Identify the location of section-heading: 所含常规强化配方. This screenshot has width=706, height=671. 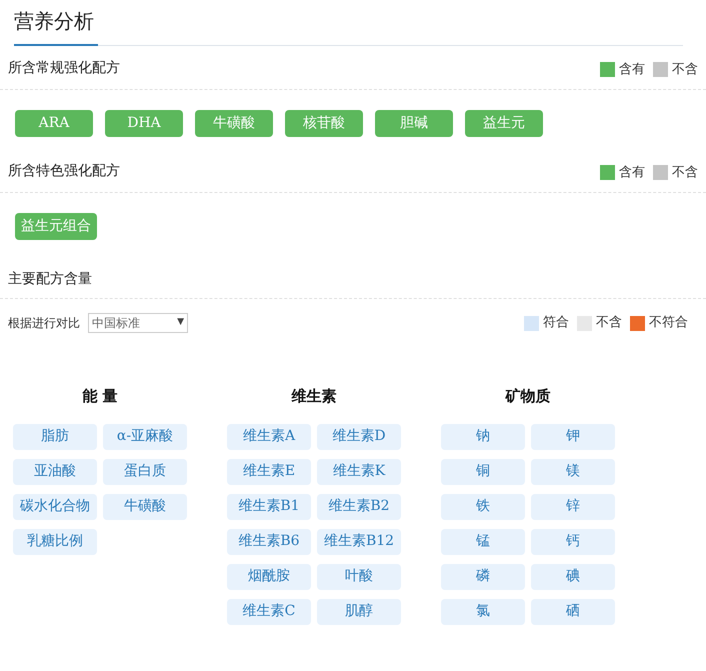
(64, 68).